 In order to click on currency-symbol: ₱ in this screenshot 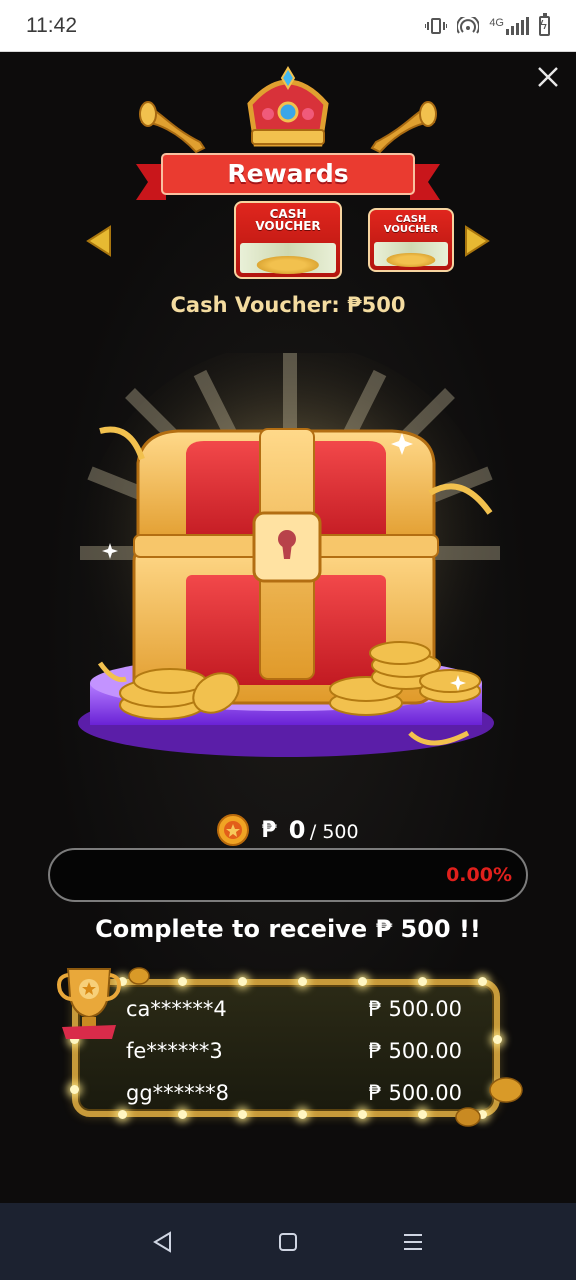, I will do `click(269, 830)`.